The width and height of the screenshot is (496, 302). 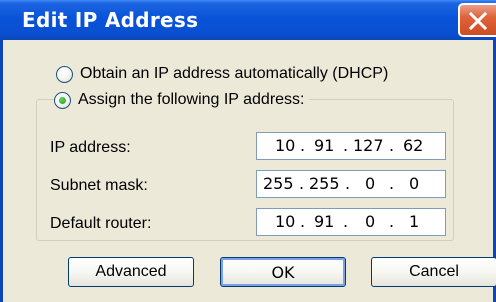 What do you see at coordinates (110, 20) in the screenshot?
I see `dialog-title: Edit IP Address` at bounding box center [110, 20].